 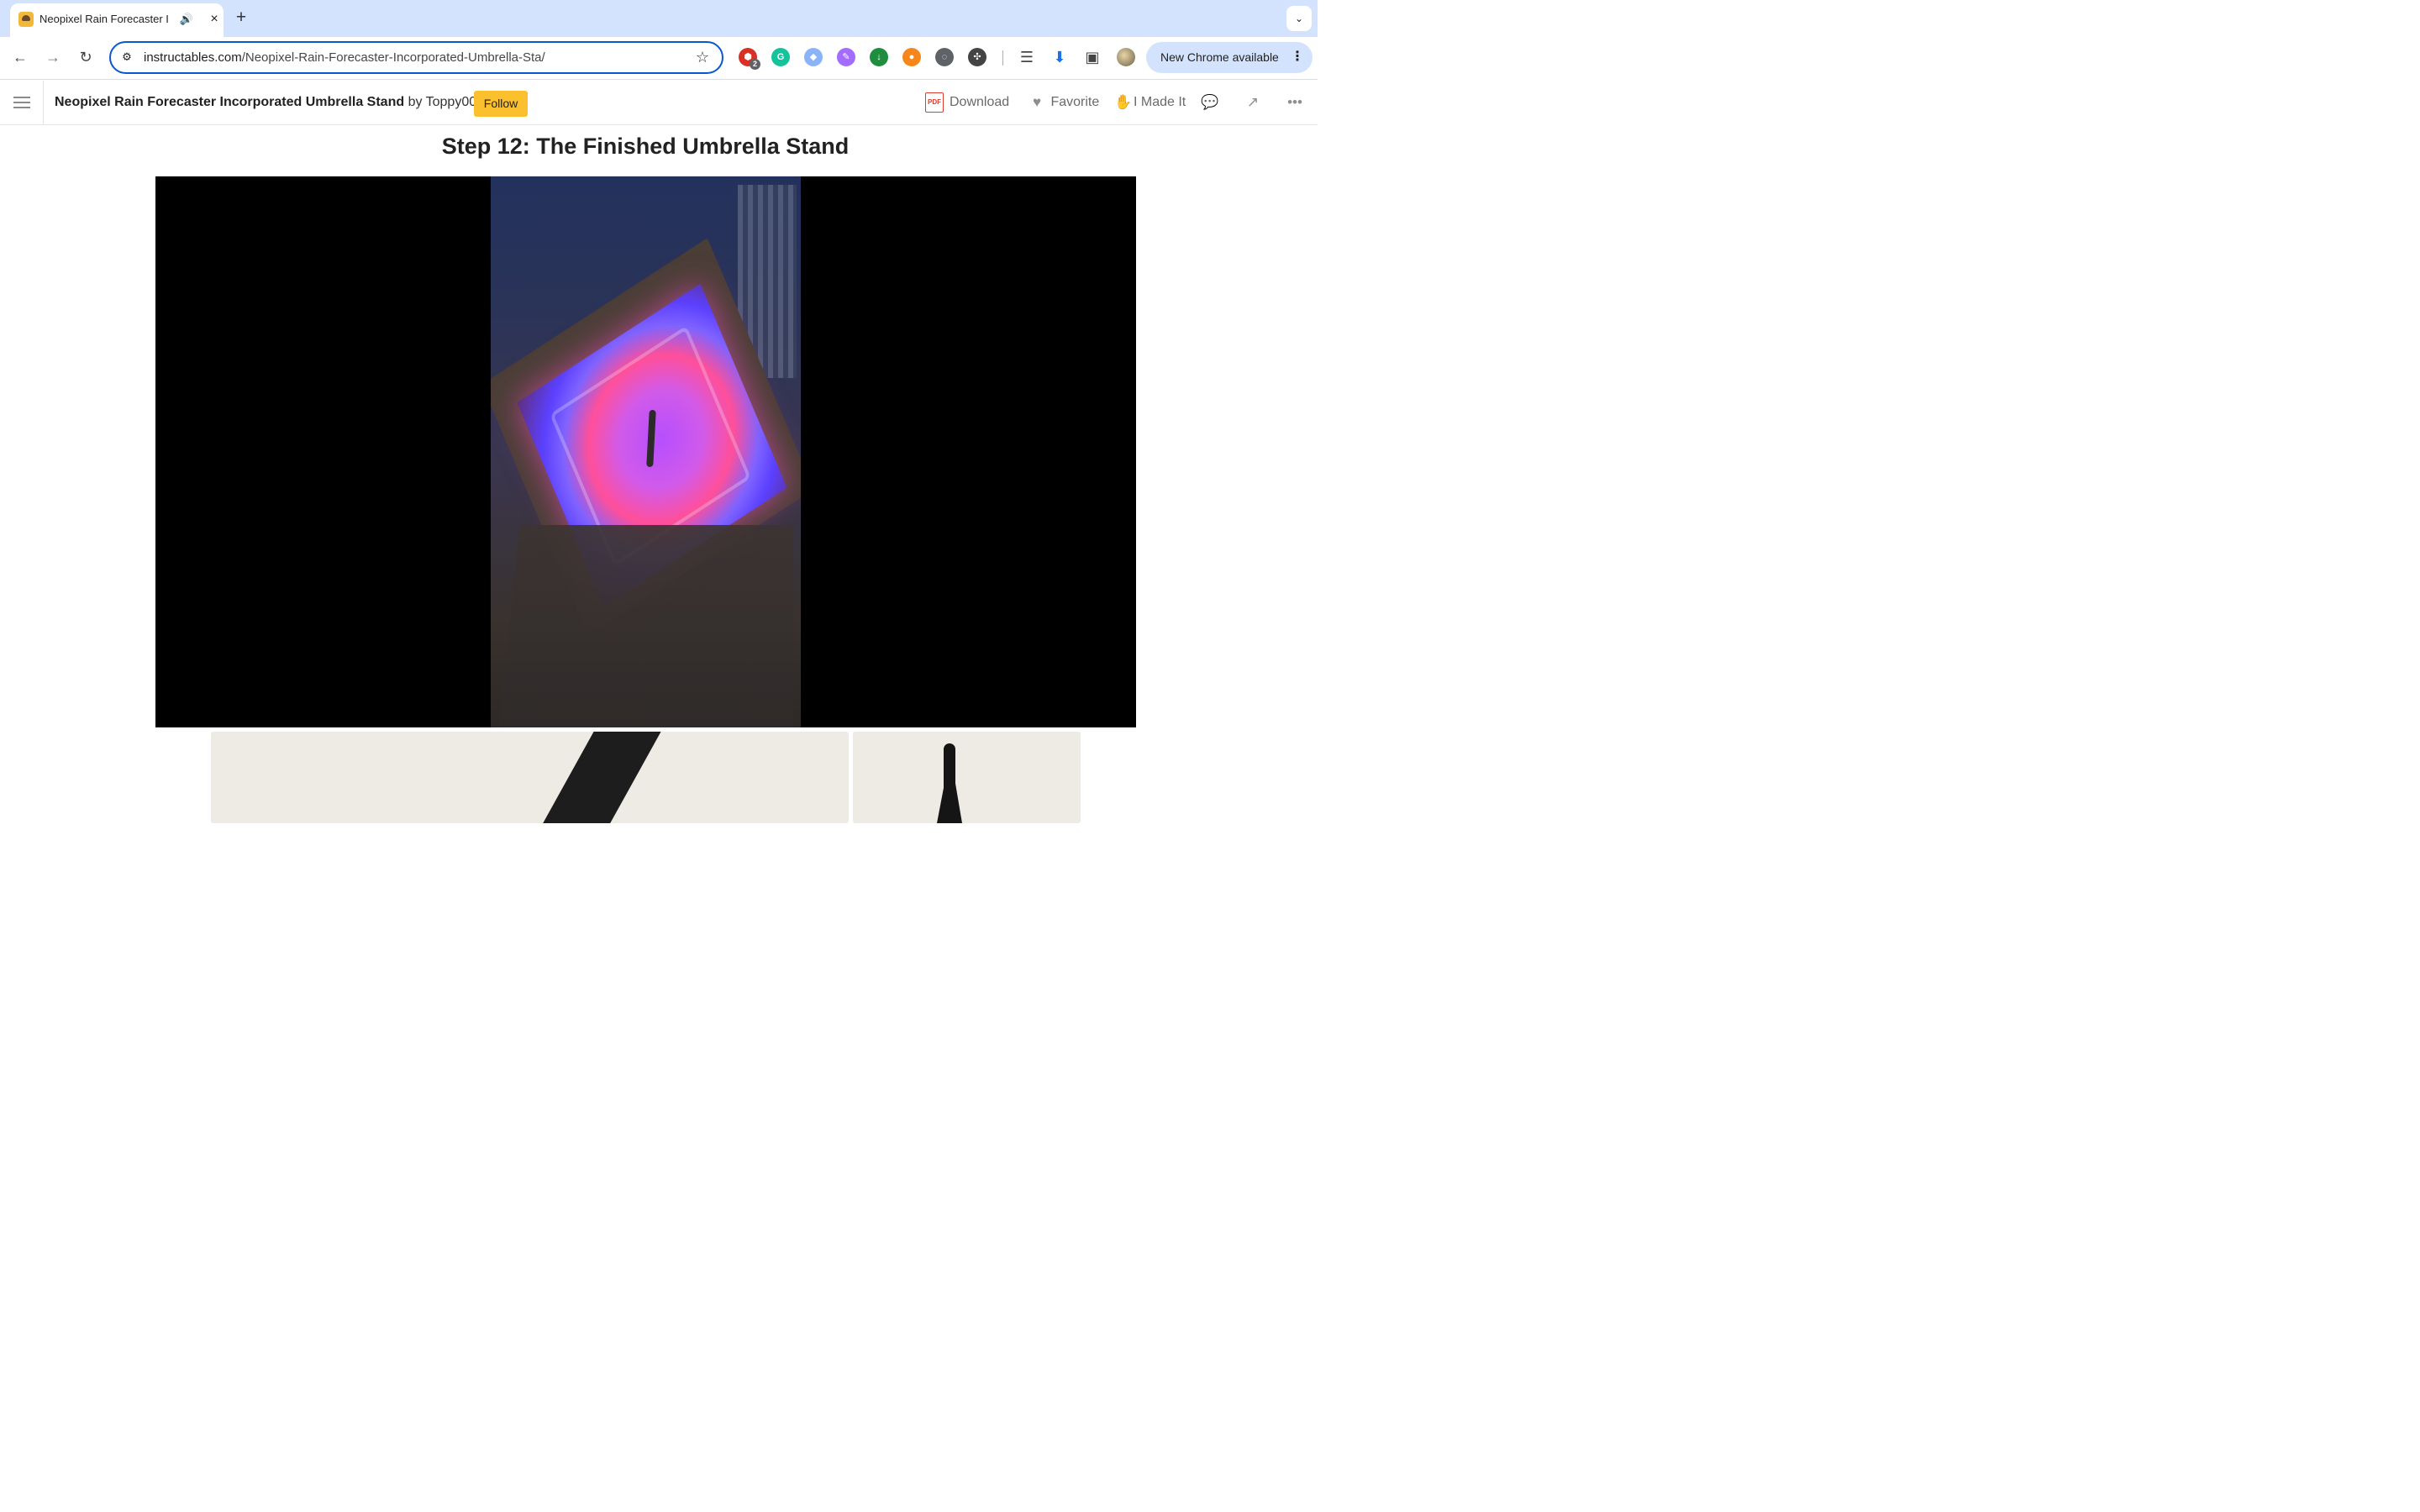 I want to click on umbrella-stand-photo, so click(x=646, y=451).